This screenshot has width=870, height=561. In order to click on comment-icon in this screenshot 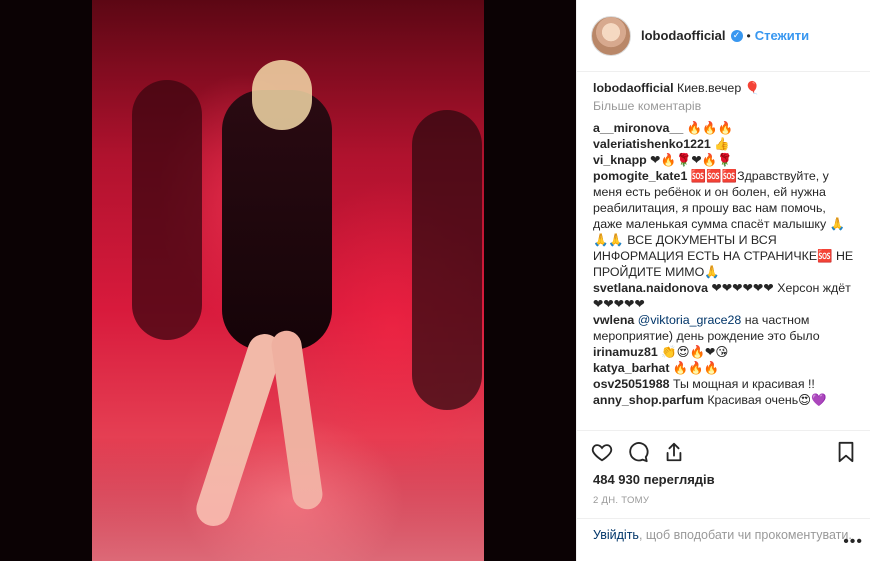, I will do `click(638, 452)`.